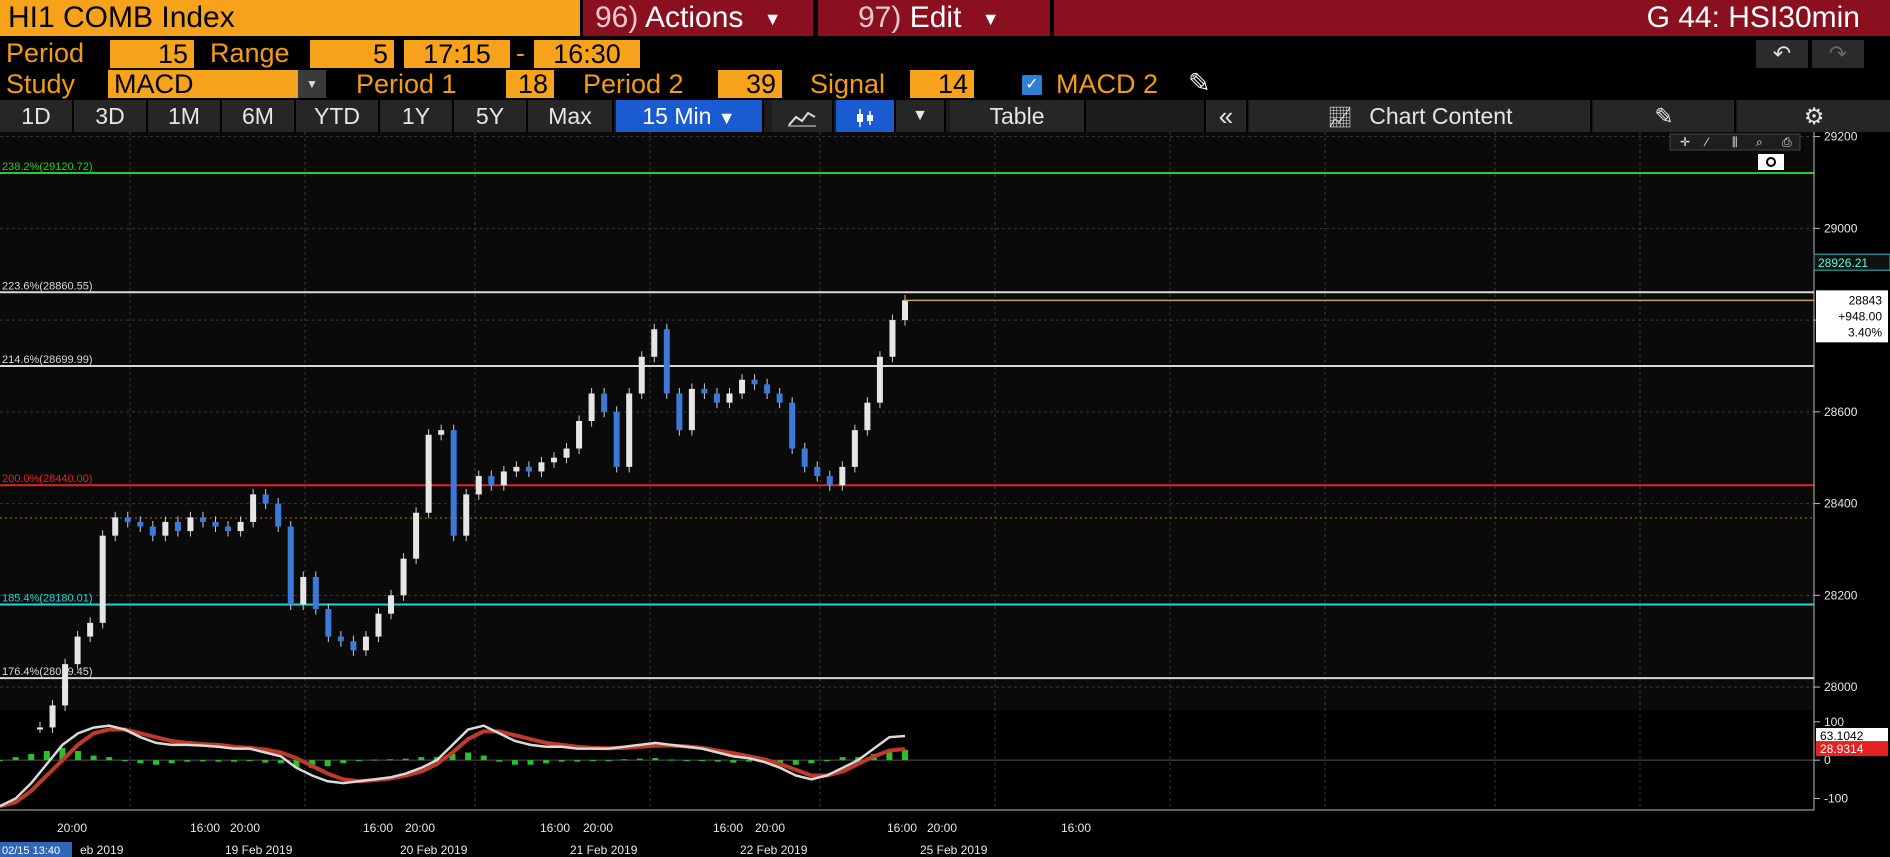  I want to click on edit-menu-button: 97) Edit ▼, so click(934, 18).